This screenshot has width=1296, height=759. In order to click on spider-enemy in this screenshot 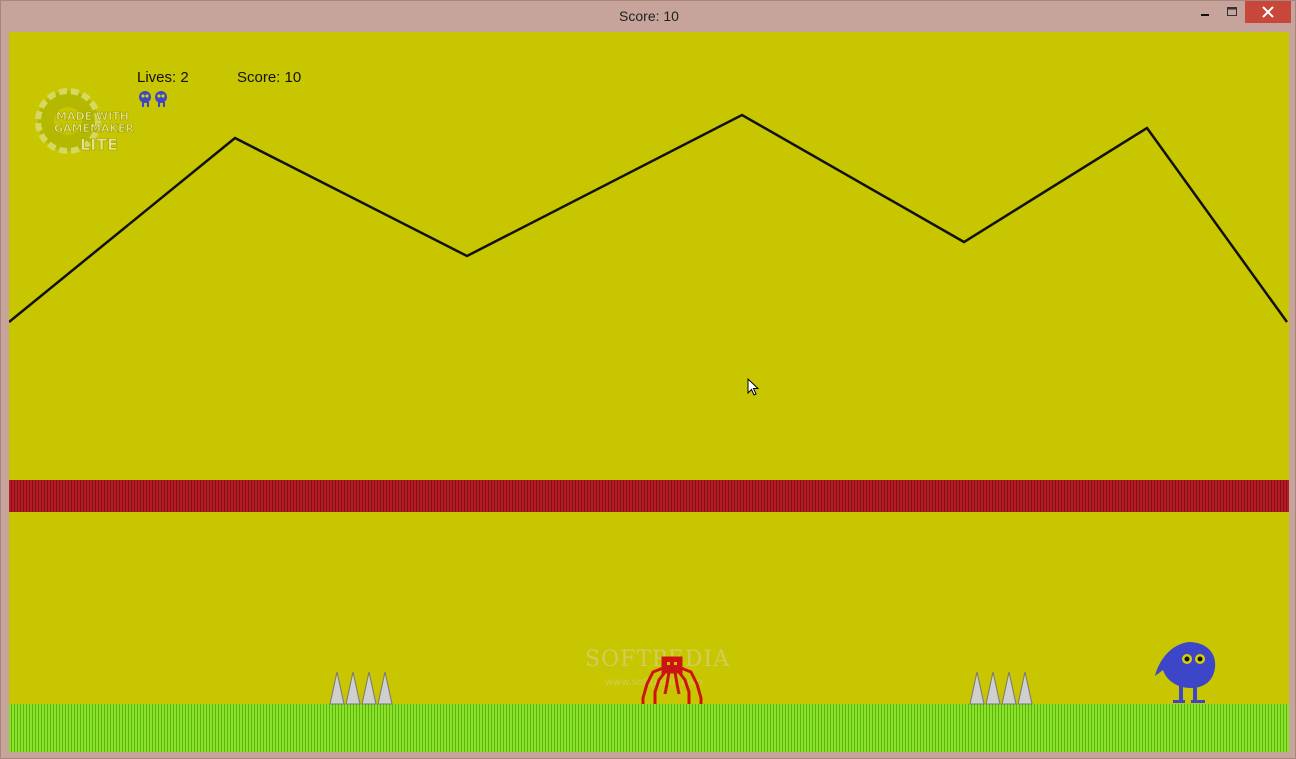, I will do `click(672, 680)`.